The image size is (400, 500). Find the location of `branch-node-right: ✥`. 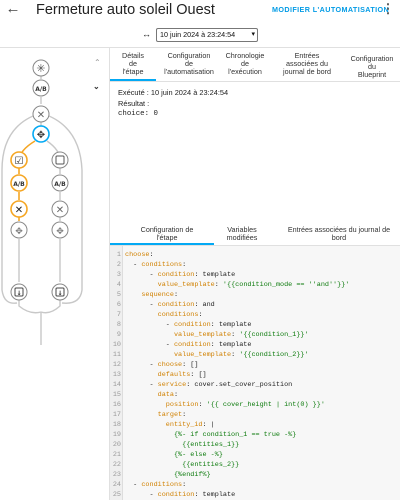

branch-node-right: ✥ is located at coordinates (60, 230).